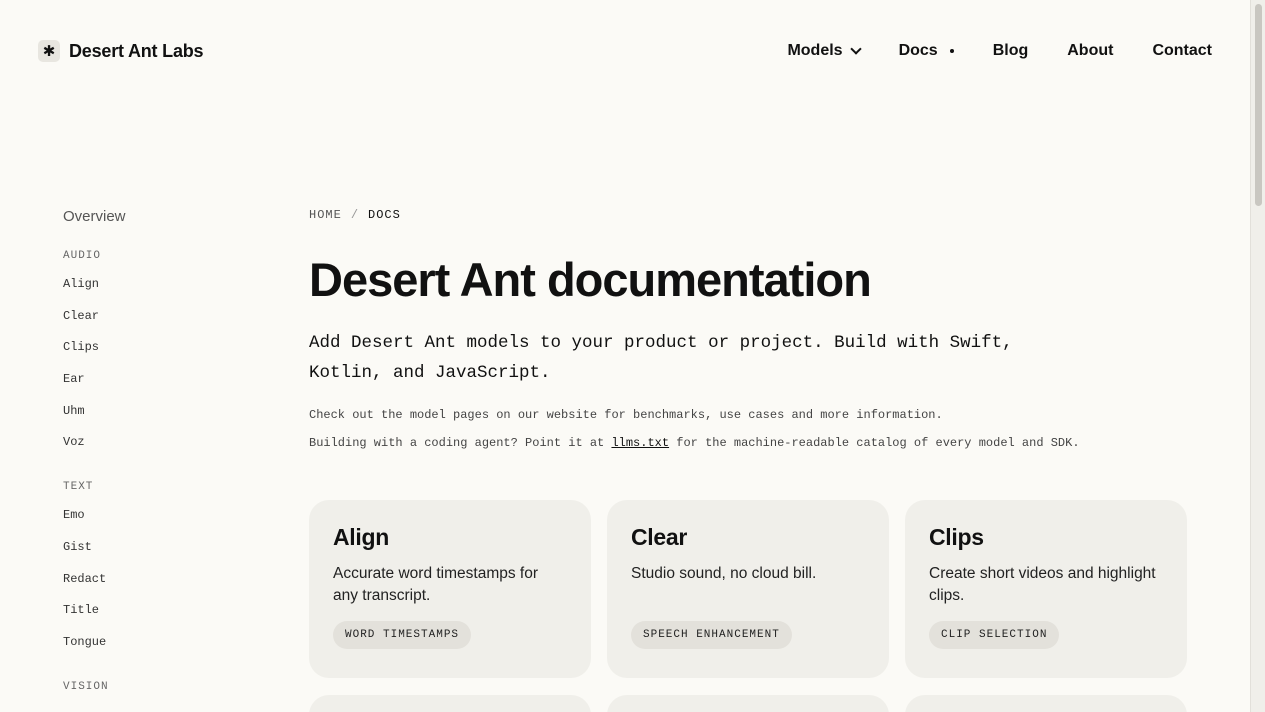  I want to click on card-tag: WORD TIMESTAMPS, so click(402, 635).